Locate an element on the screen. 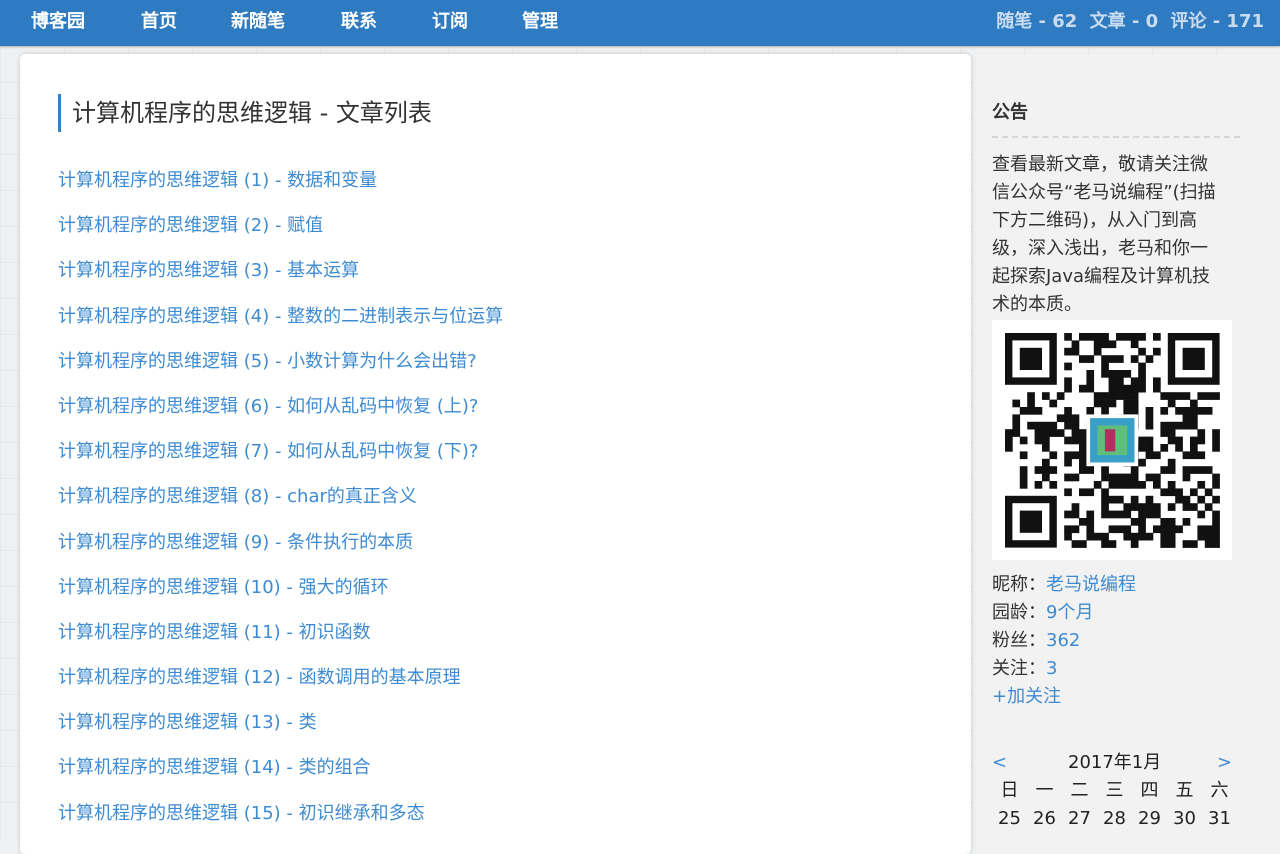  follow-label: 关注： is located at coordinates (1019, 668).